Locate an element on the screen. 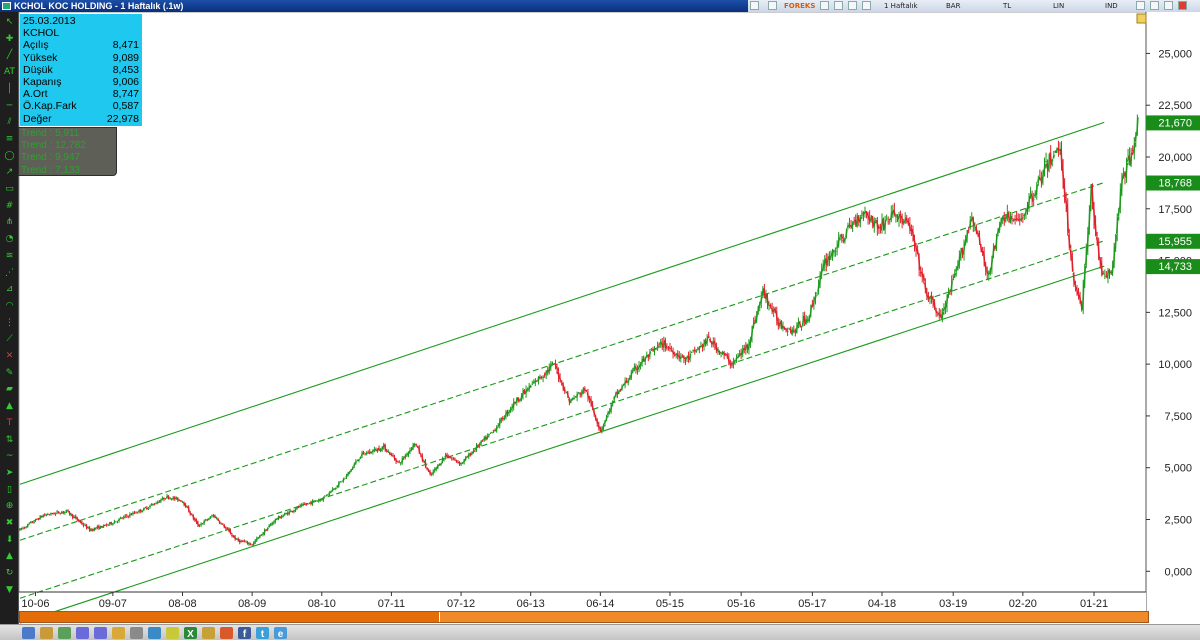 This screenshot has width=1200, height=642. settings-icon is located at coordinates (172, 633).